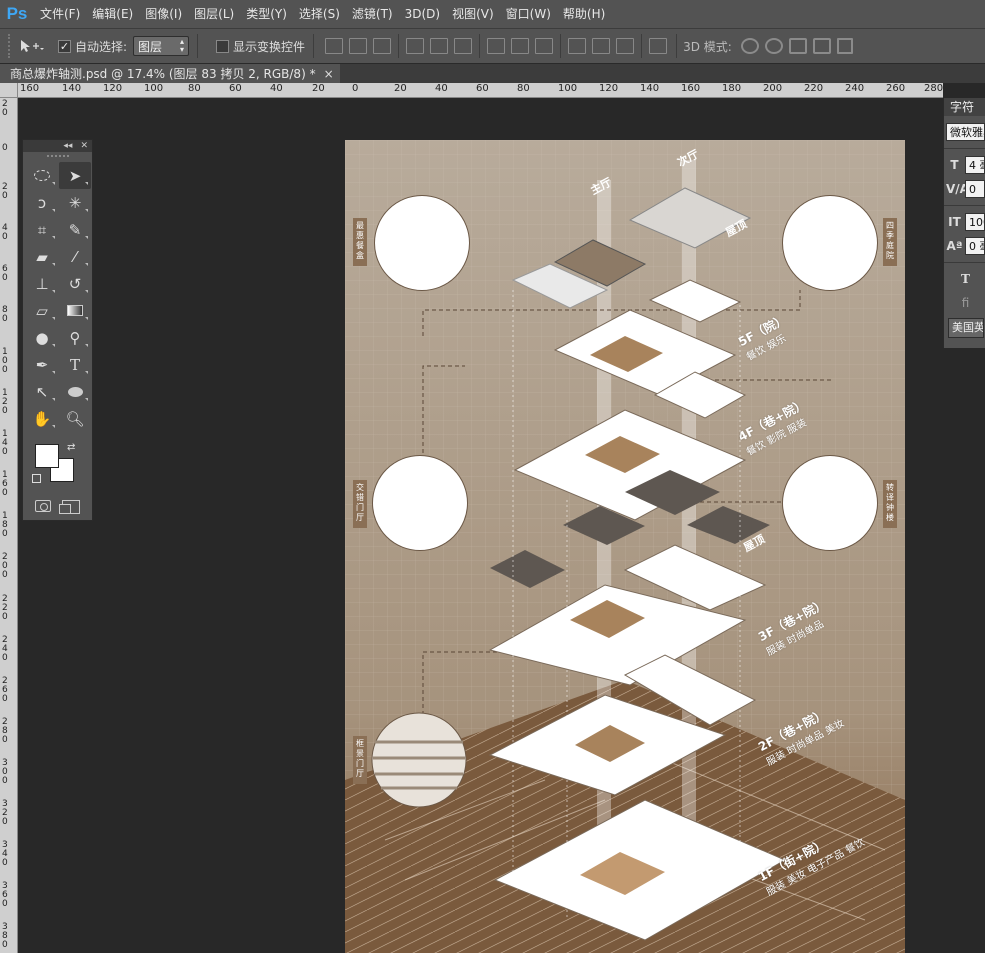  What do you see at coordinates (422, 14) in the screenshot?
I see `menu-3d: 3D(D)` at bounding box center [422, 14].